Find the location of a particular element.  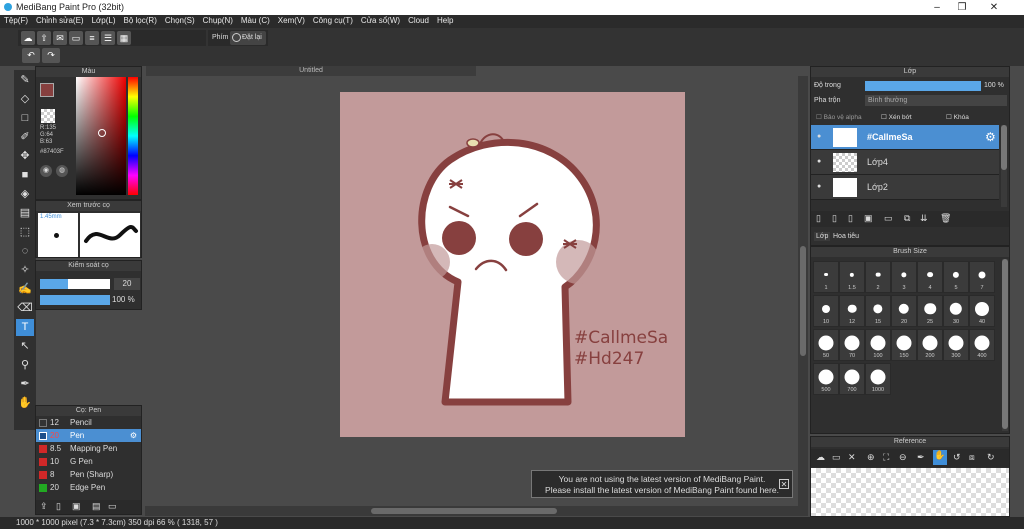

brush-size-cell: 1000 is located at coordinates (878, 379).